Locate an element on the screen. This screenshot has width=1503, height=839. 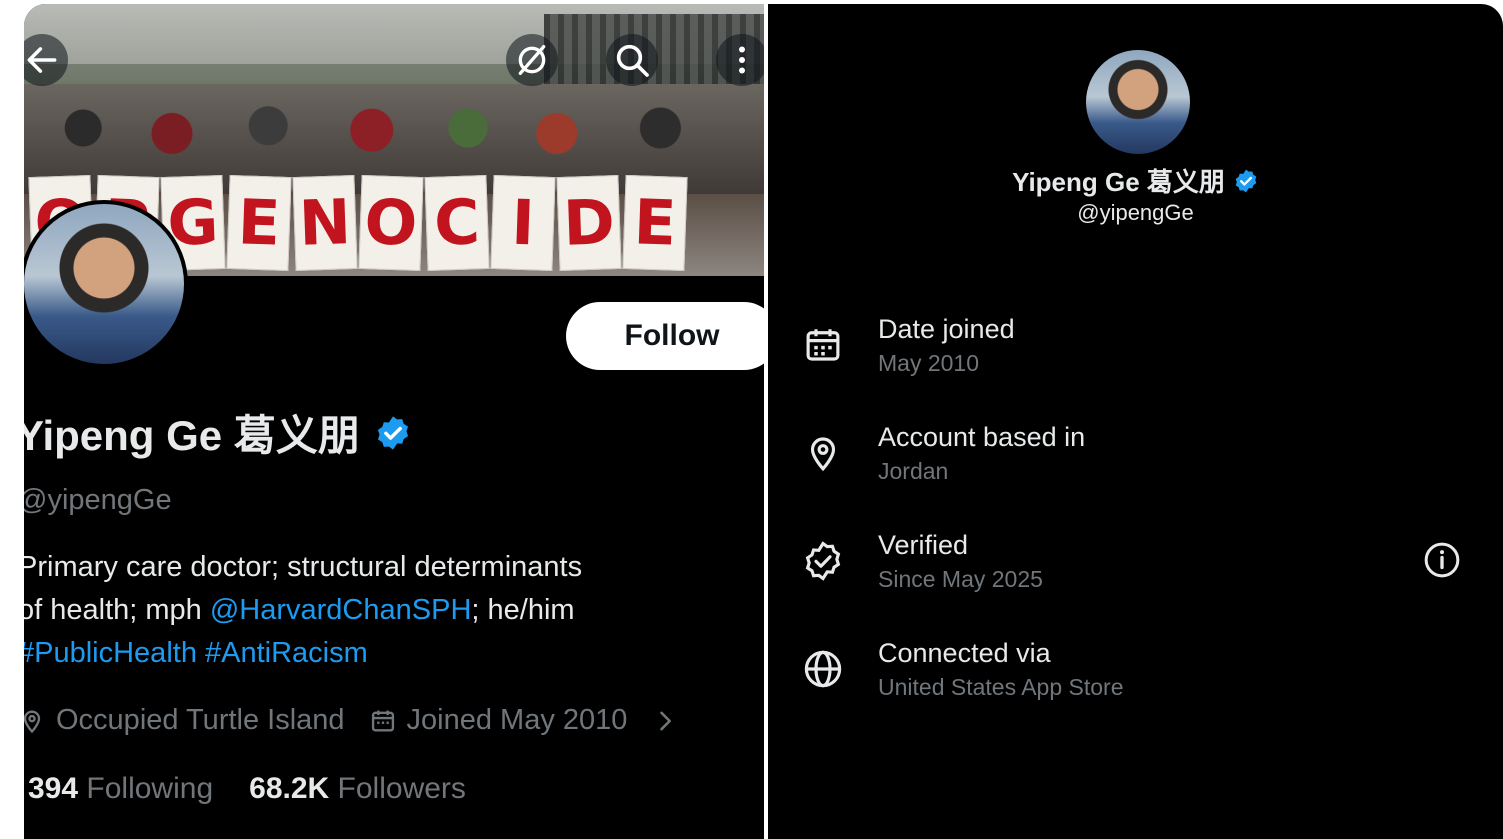
profile-name-row: Yipeng Ge 葛义朋 is located at coordinates (218, 432).